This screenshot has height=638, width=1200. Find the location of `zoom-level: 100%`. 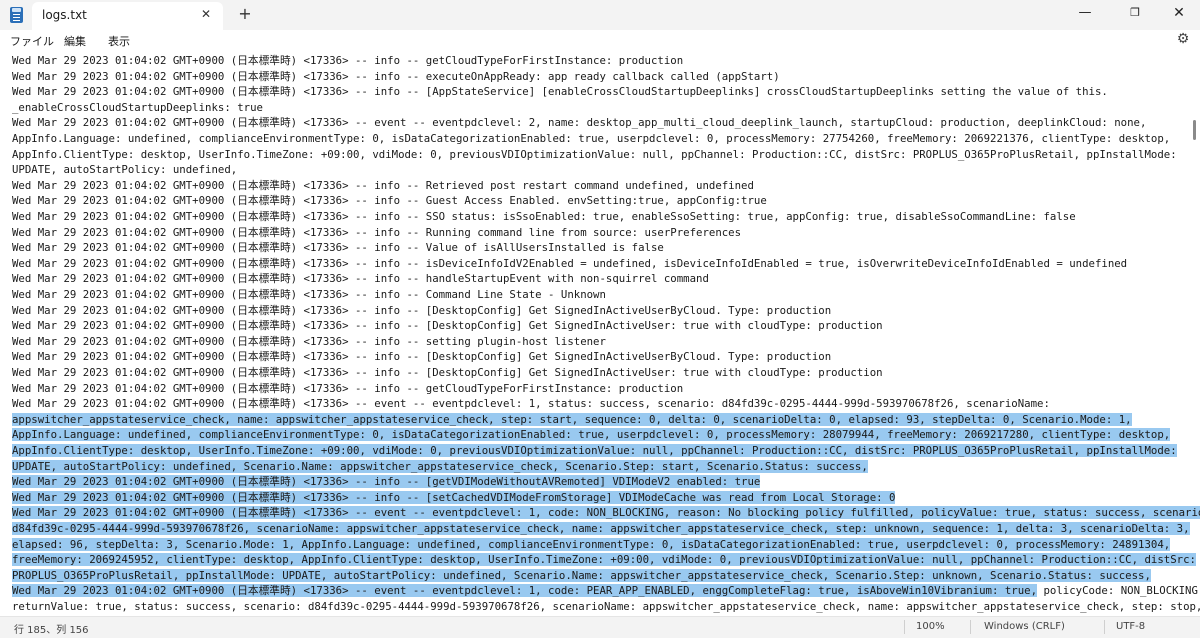

zoom-level: 100% is located at coordinates (930, 626).